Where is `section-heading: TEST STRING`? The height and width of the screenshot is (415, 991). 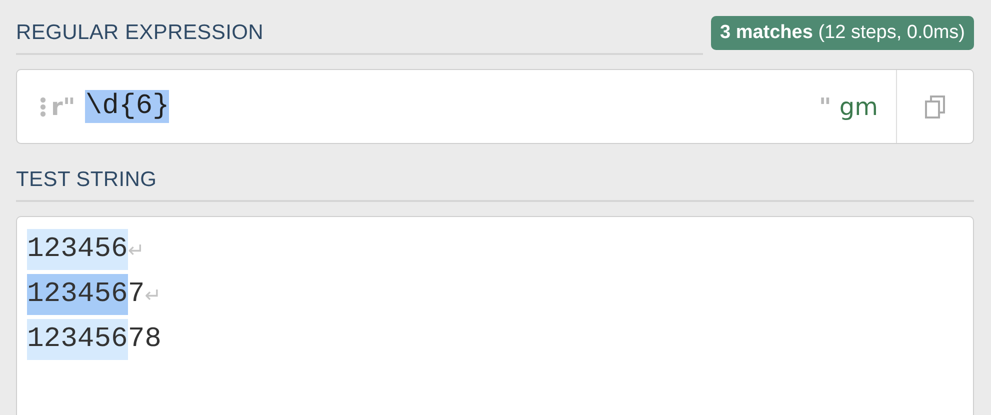
section-heading: TEST STRING is located at coordinates (86, 180).